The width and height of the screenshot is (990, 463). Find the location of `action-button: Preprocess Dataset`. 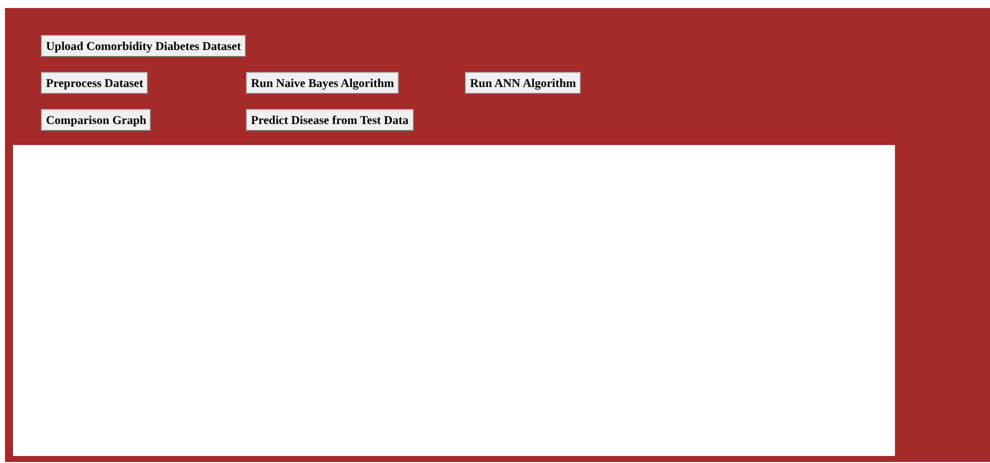

action-button: Preprocess Dataset is located at coordinates (94, 83).